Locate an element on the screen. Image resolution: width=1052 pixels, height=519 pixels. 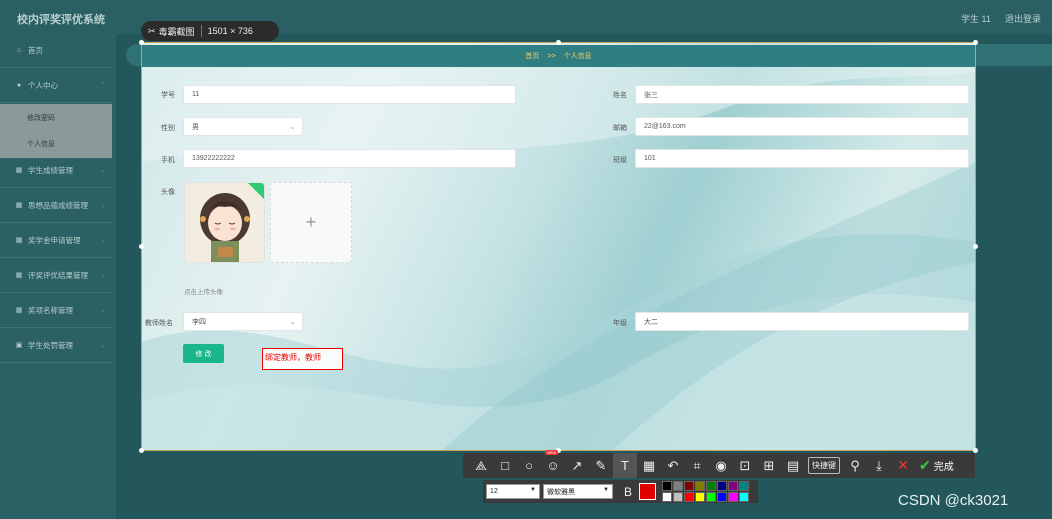
emoji-tool-icon: ☺ is located at coordinates (553, 465).